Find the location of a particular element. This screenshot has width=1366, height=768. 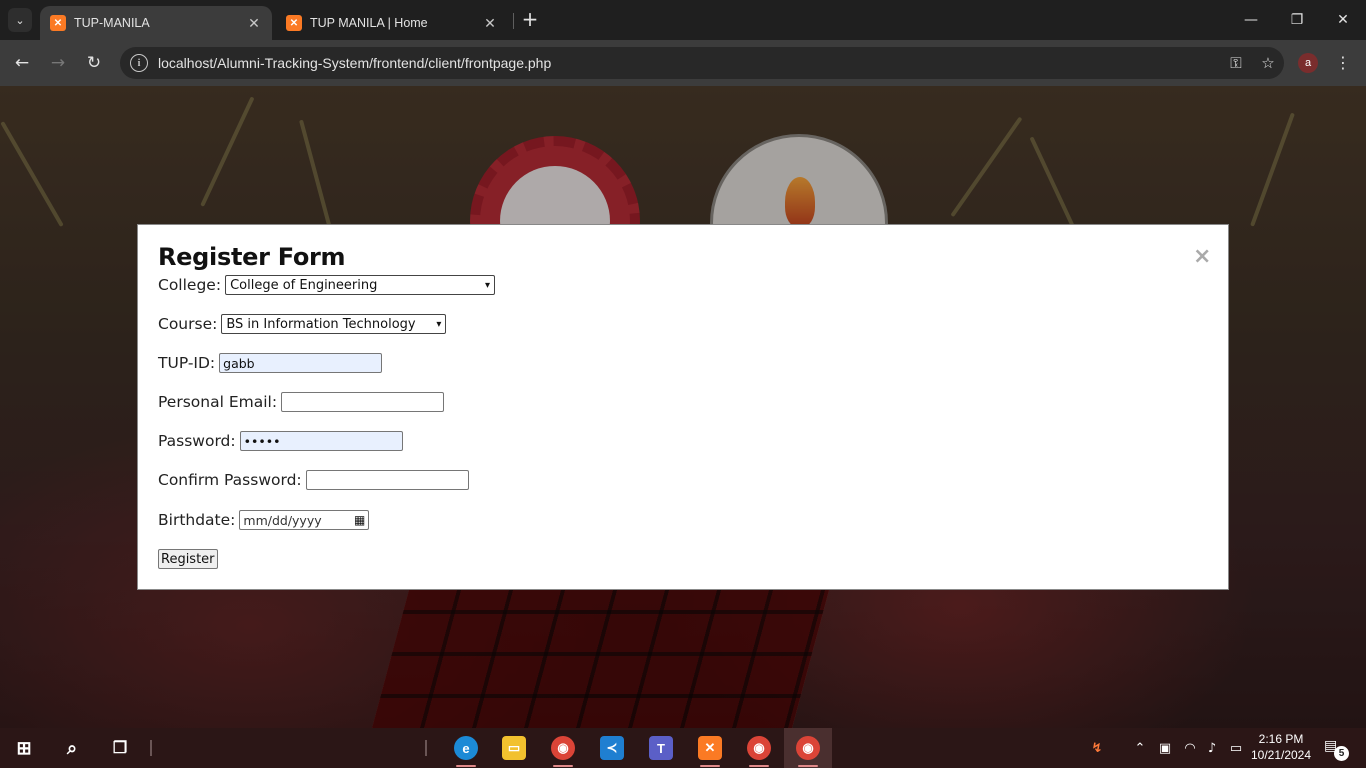

course-select: BS in Information Technology ▾ is located at coordinates (334, 324).